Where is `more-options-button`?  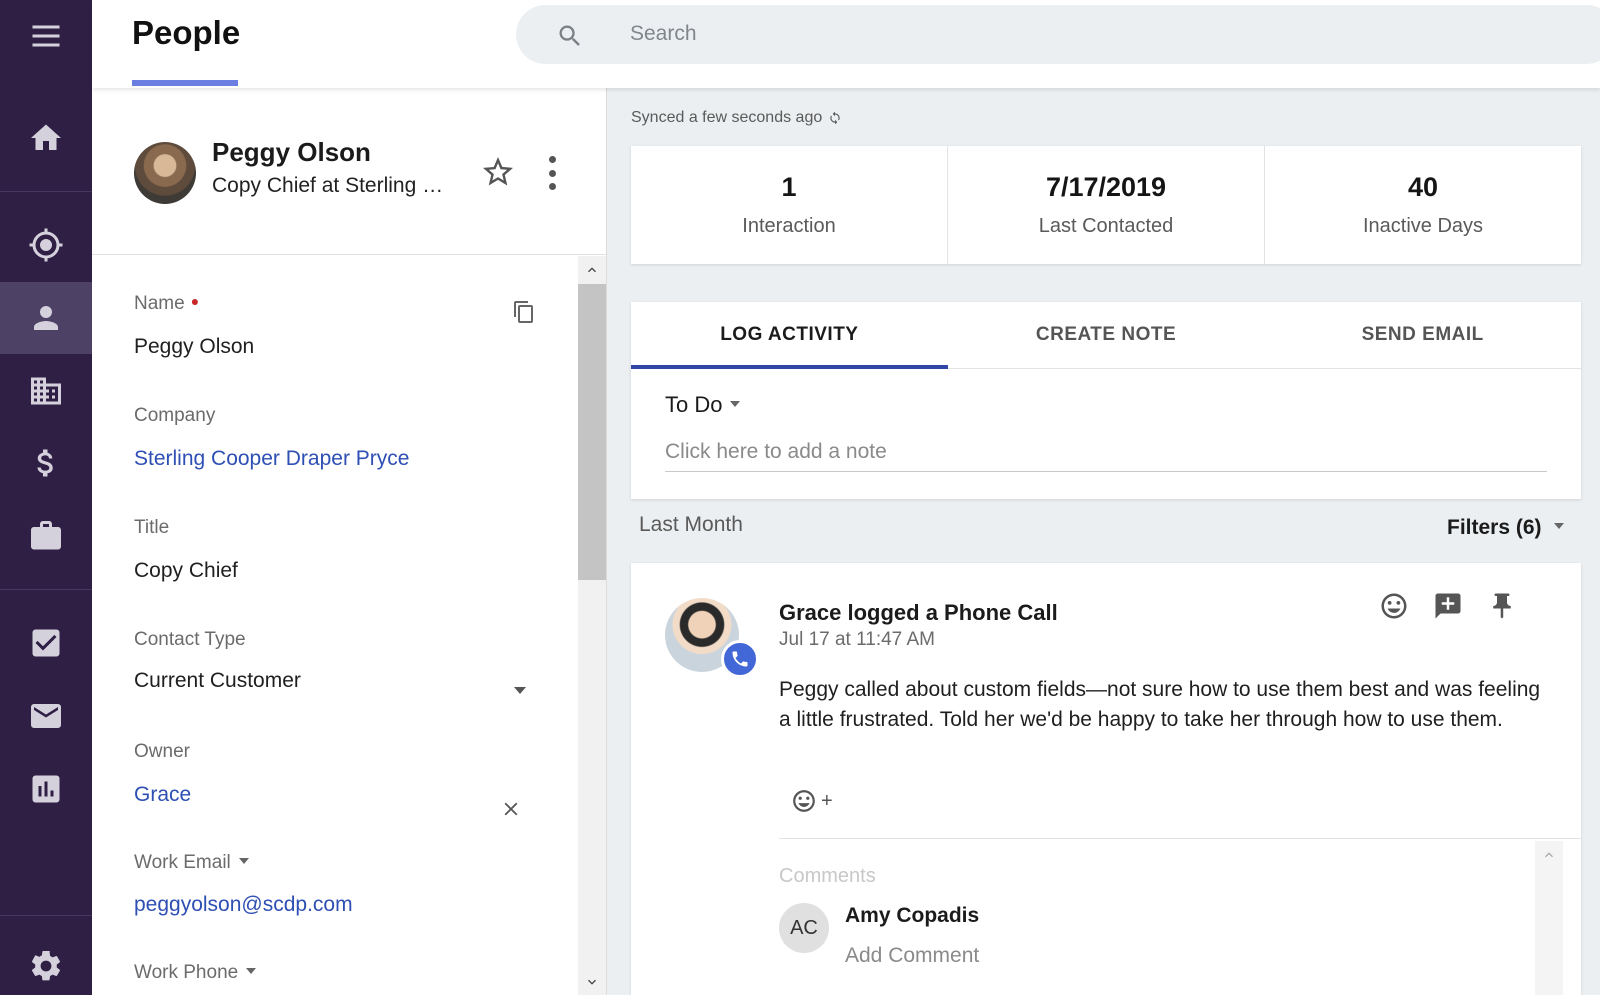 more-options-button is located at coordinates (552, 173).